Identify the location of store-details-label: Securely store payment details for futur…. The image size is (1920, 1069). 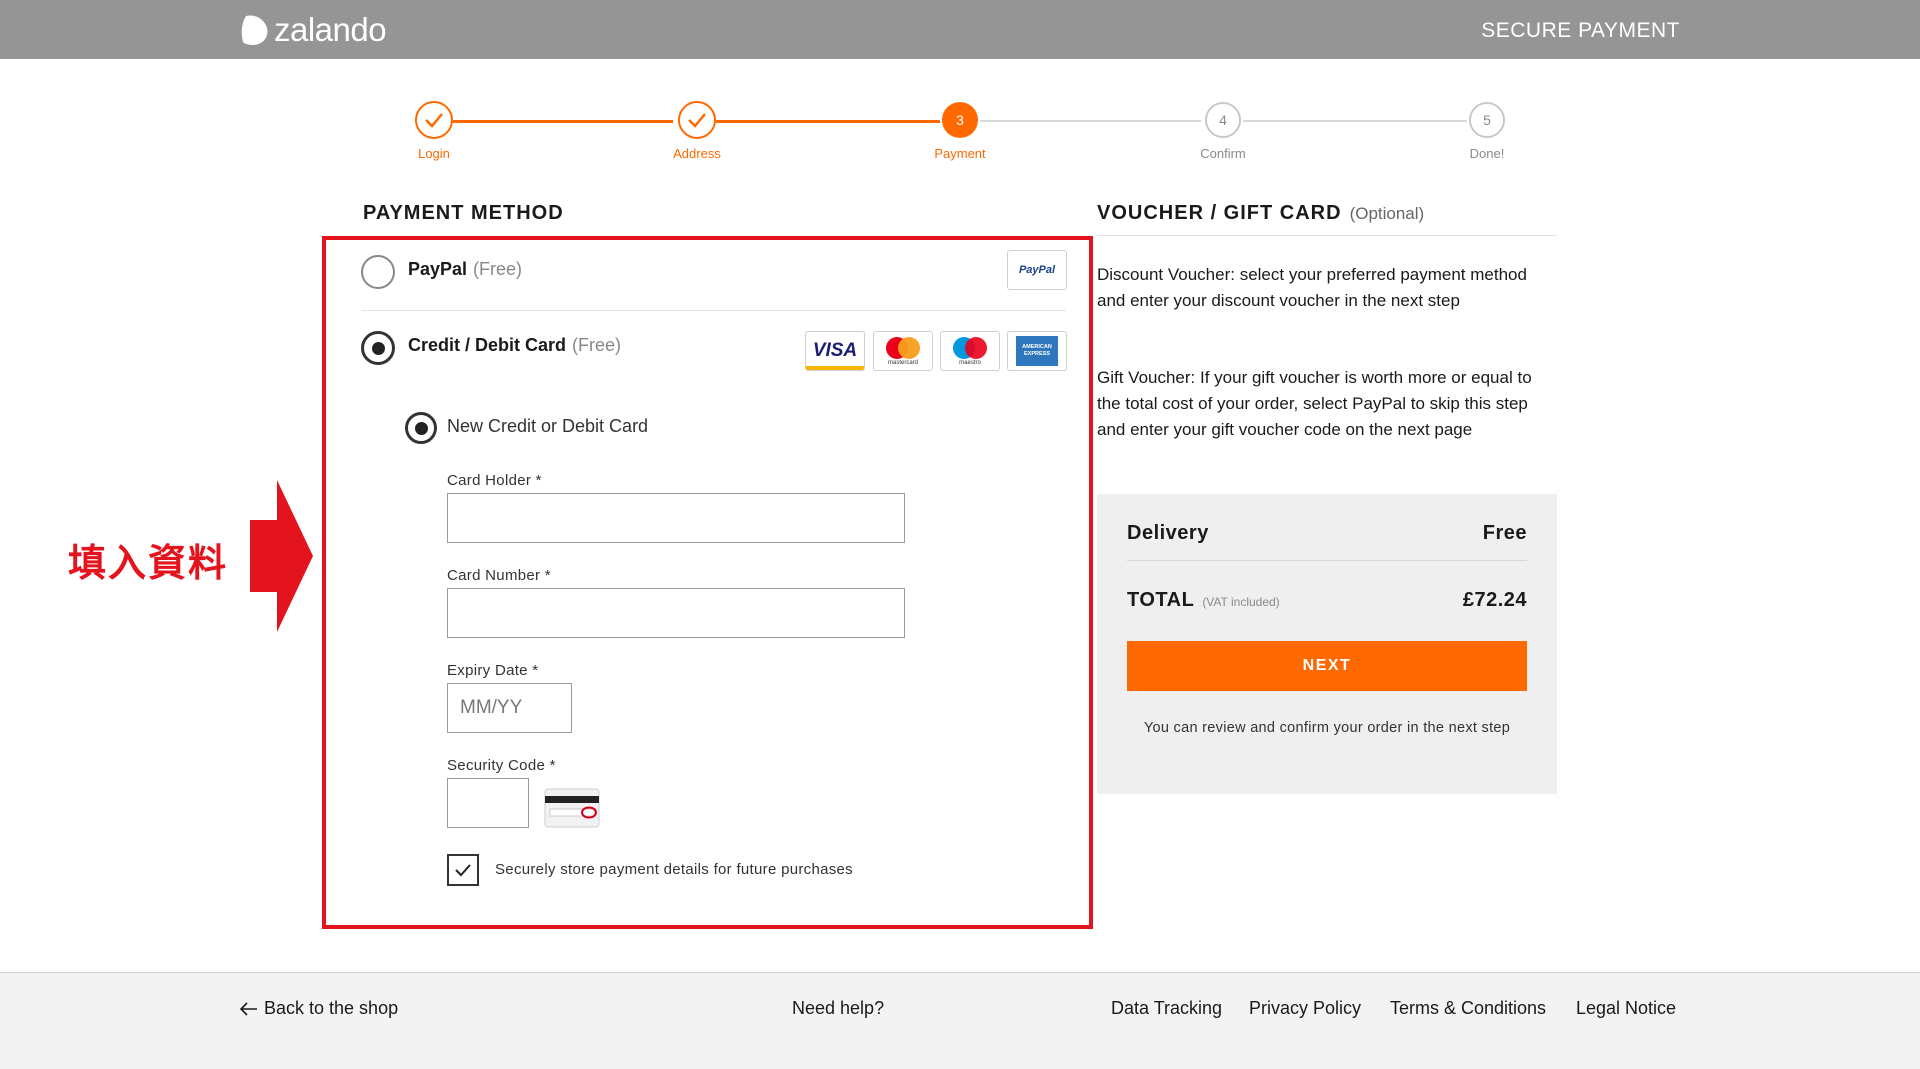
(674, 869).